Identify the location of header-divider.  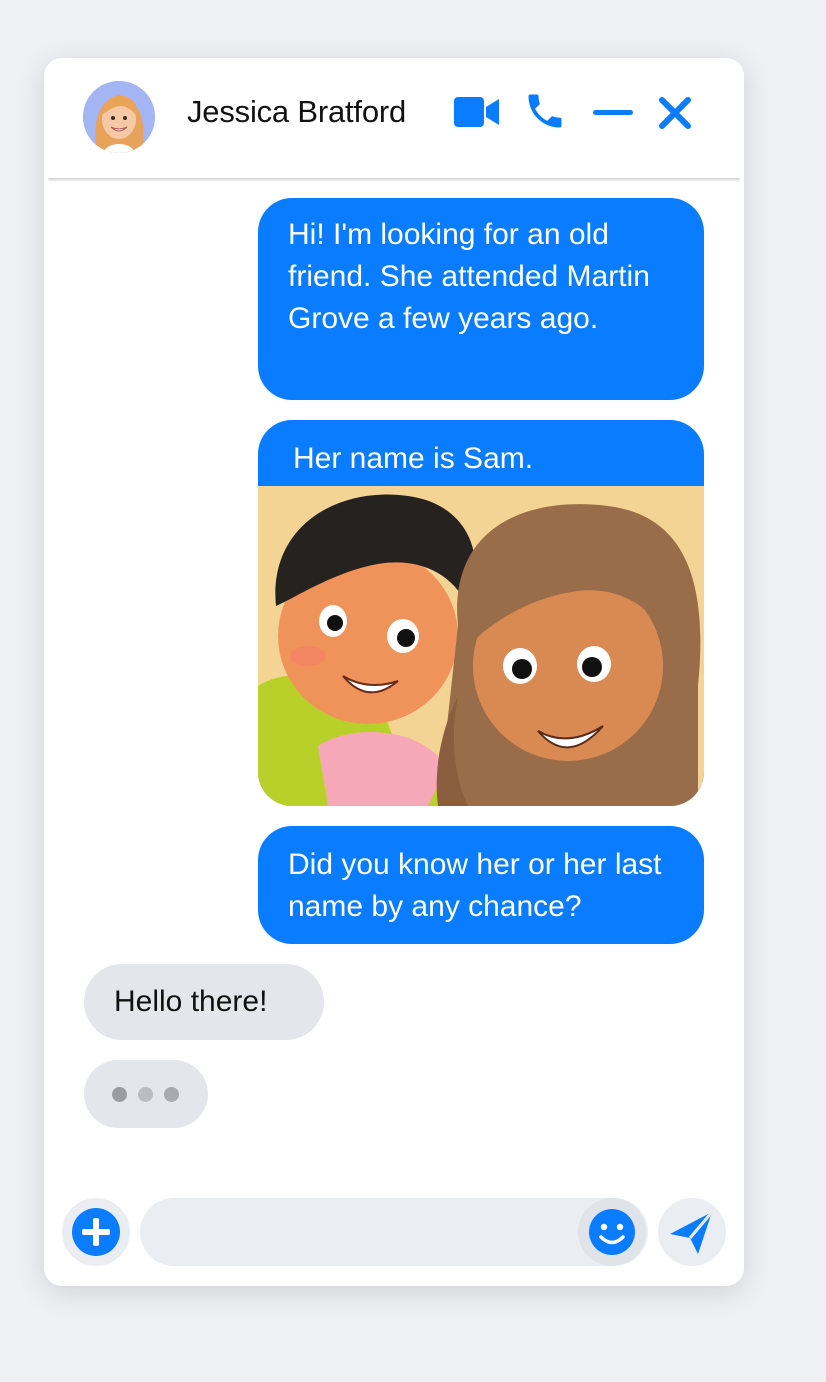
(394, 180).